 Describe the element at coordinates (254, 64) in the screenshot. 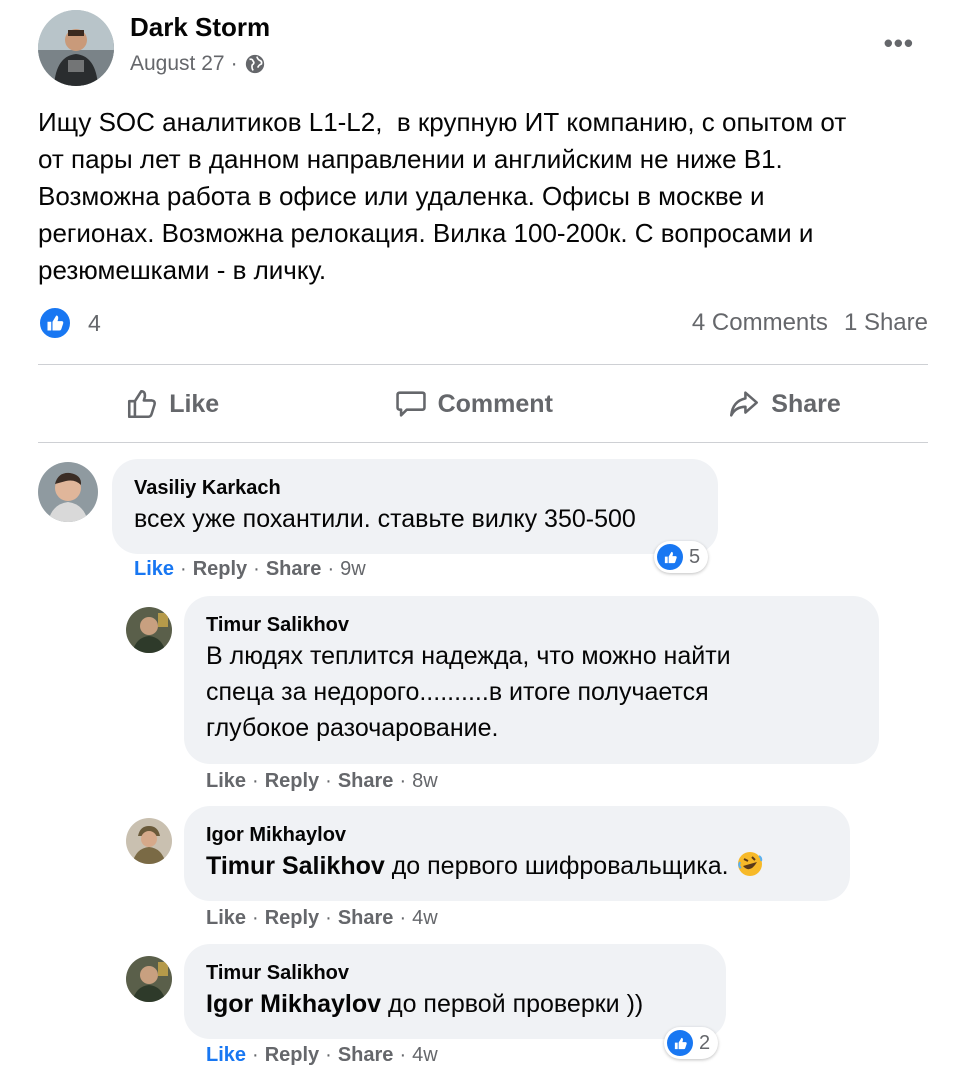

I see `globe-icon` at that location.